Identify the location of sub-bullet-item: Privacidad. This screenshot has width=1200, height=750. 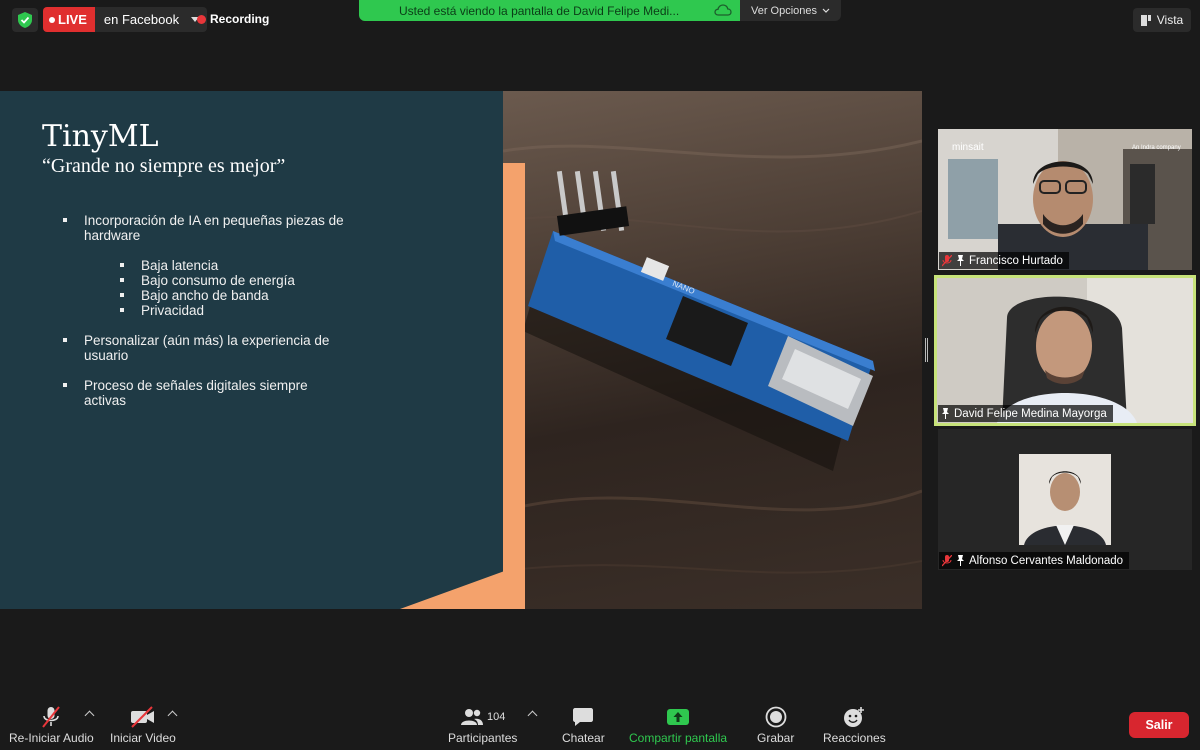
(236, 310).